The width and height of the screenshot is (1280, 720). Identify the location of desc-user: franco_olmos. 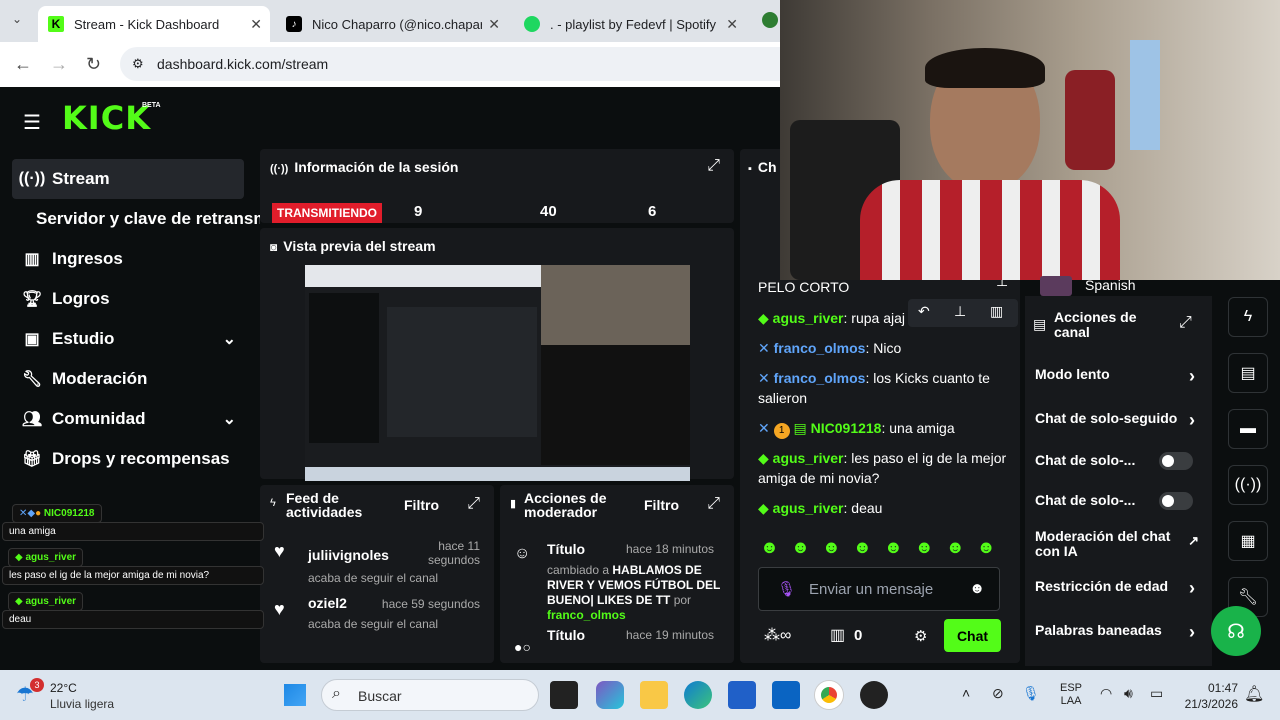
(586, 615).